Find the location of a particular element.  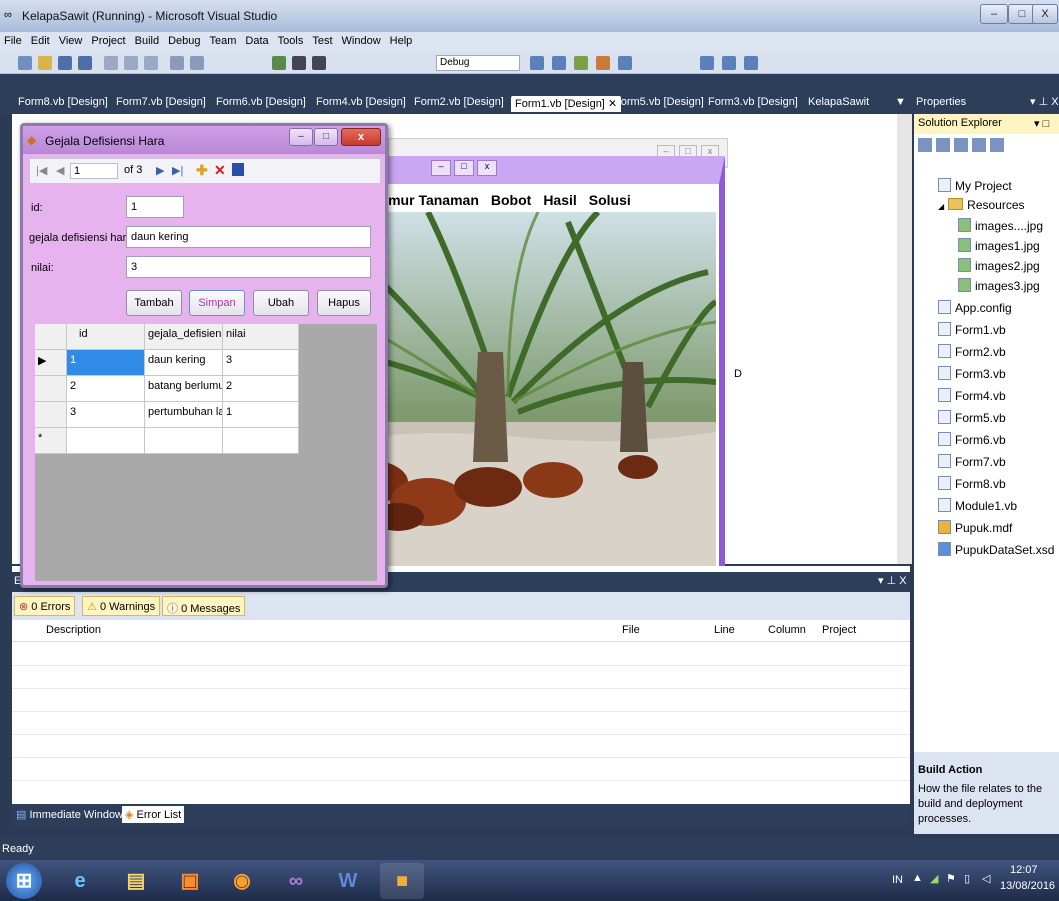

new-project-icon is located at coordinates (25, 63).